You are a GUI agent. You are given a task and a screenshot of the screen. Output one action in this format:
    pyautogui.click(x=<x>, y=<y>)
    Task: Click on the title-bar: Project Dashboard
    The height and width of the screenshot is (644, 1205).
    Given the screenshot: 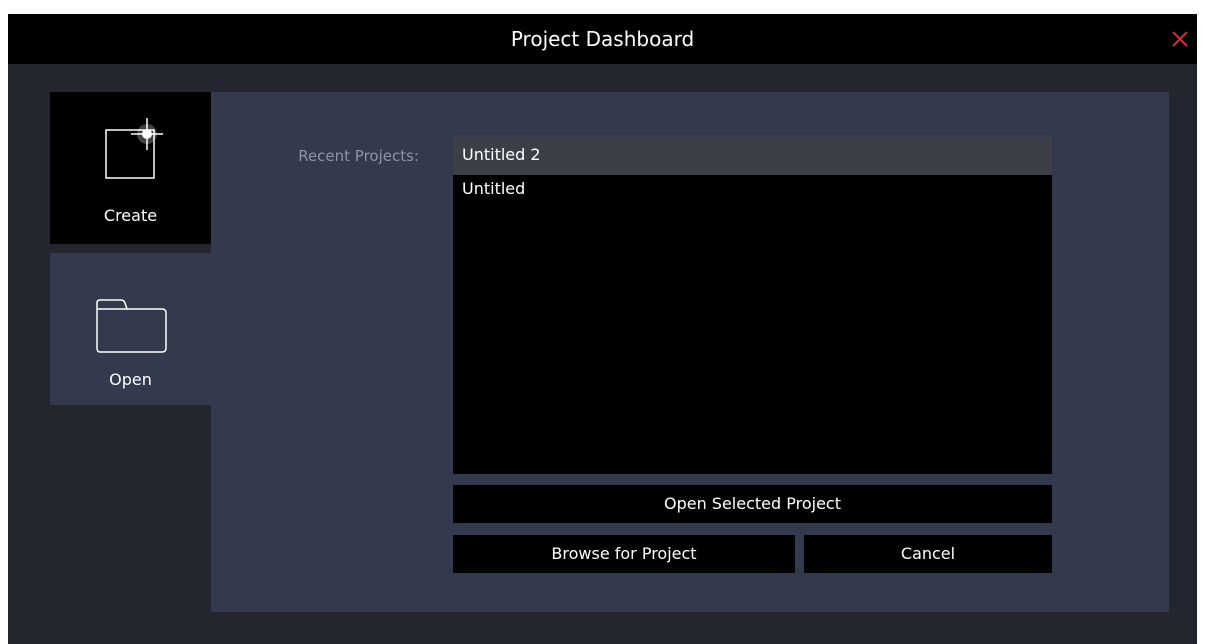 What is the action you would take?
    pyautogui.click(x=602, y=39)
    